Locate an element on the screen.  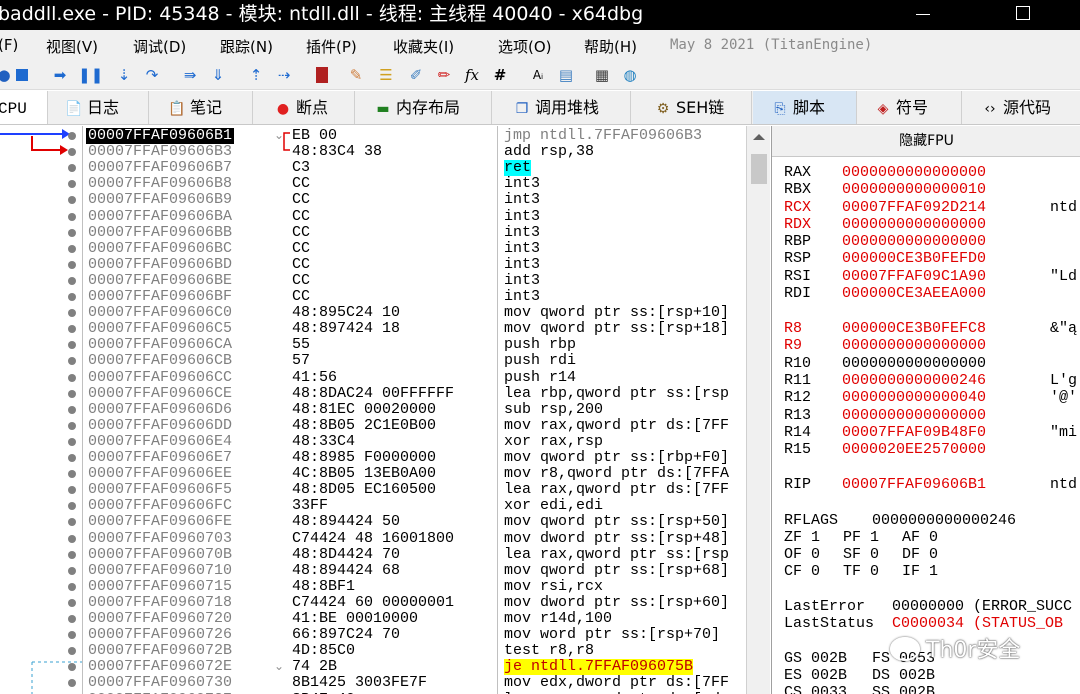
segment-register: SS 002B is located at coordinates (903, 689).